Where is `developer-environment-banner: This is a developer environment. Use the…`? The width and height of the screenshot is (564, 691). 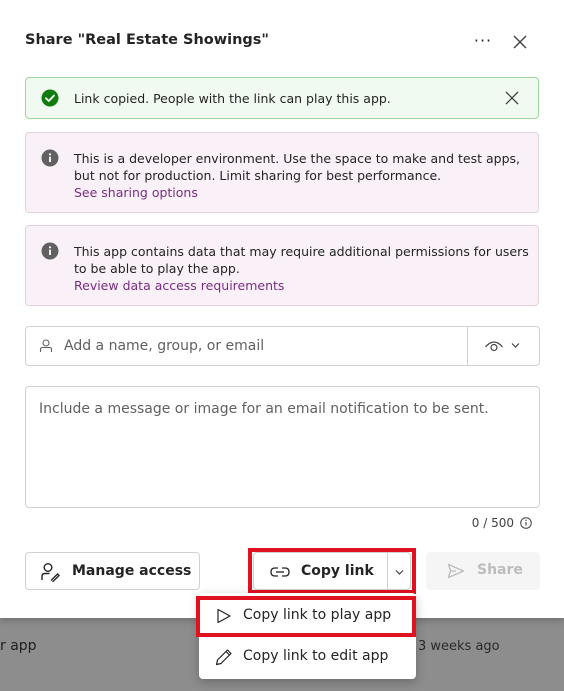 developer-environment-banner: This is a developer environment. Use the… is located at coordinates (282, 172).